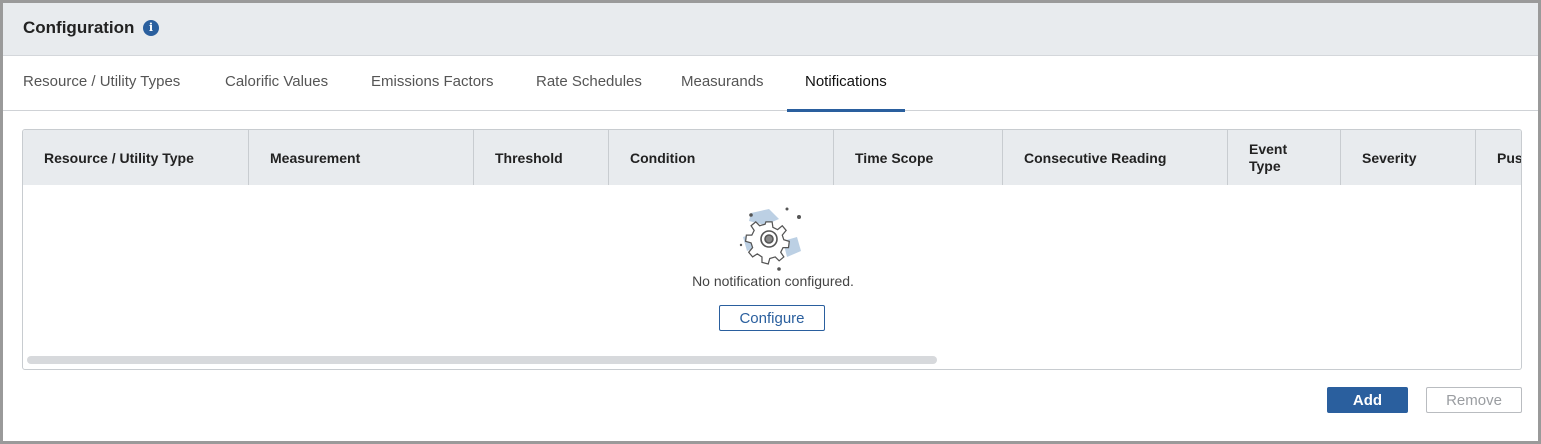 This screenshot has height=444, width=1541. Describe the element at coordinates (540, 157) in the screenshot. I see `column-header-threshold: Threshold` at that location.